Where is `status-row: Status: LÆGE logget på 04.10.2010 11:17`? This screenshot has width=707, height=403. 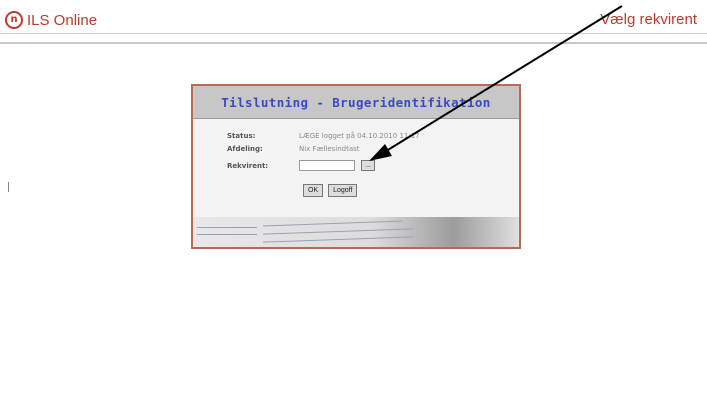
status-row: Status: LÆGE logget på 04.10.2010 11:17 is located at coordinates (323, 136).